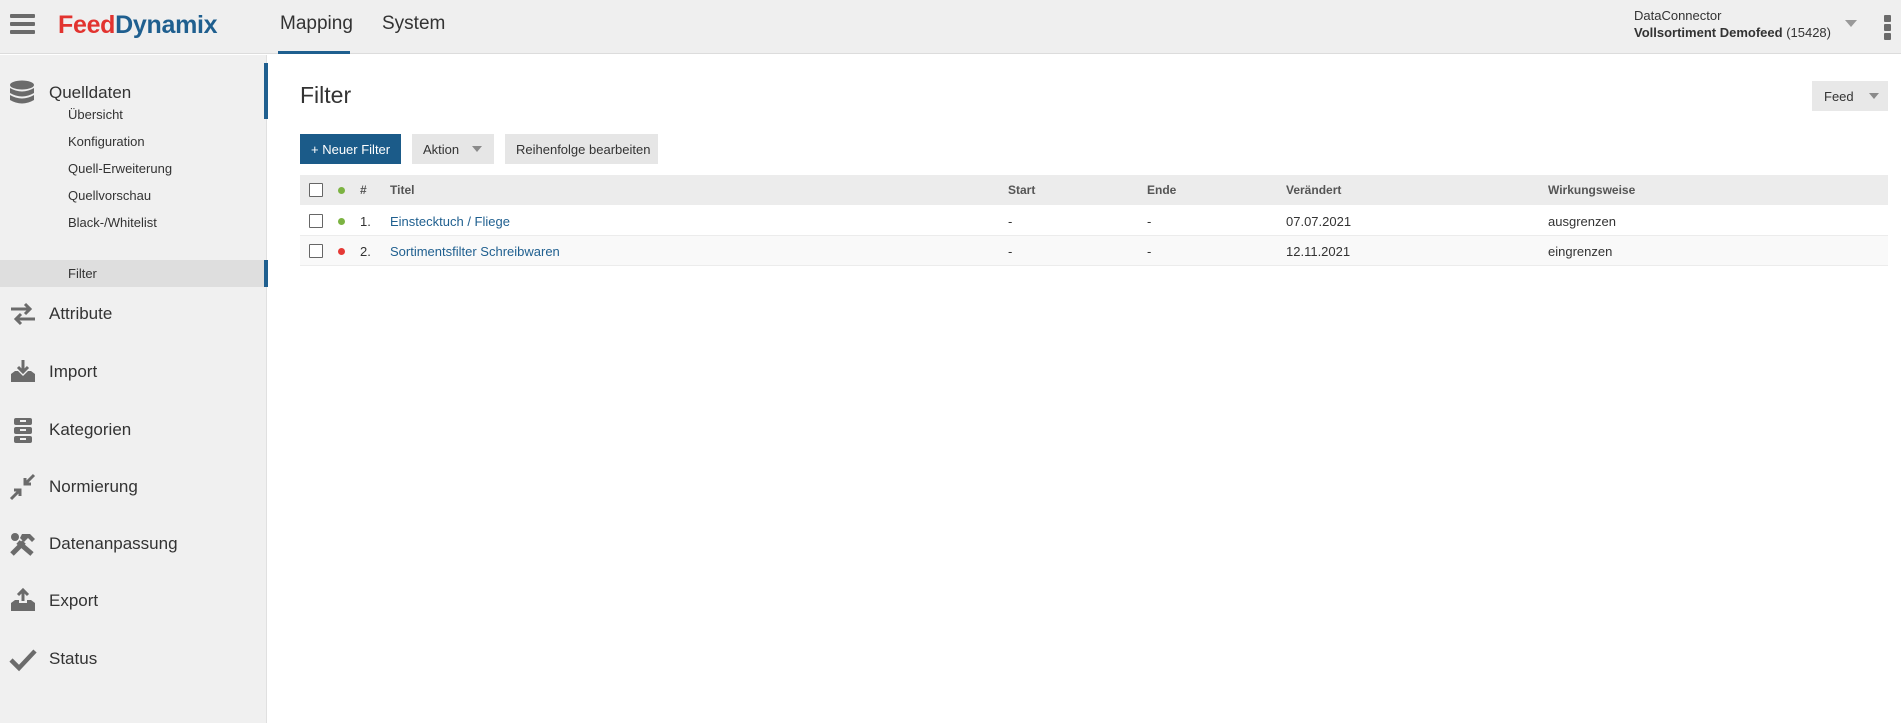  Describe the element at coordinates (133, 114) in the screenshot. I see `sidebar-subitem-uebersicht: Übersicht` at that location.